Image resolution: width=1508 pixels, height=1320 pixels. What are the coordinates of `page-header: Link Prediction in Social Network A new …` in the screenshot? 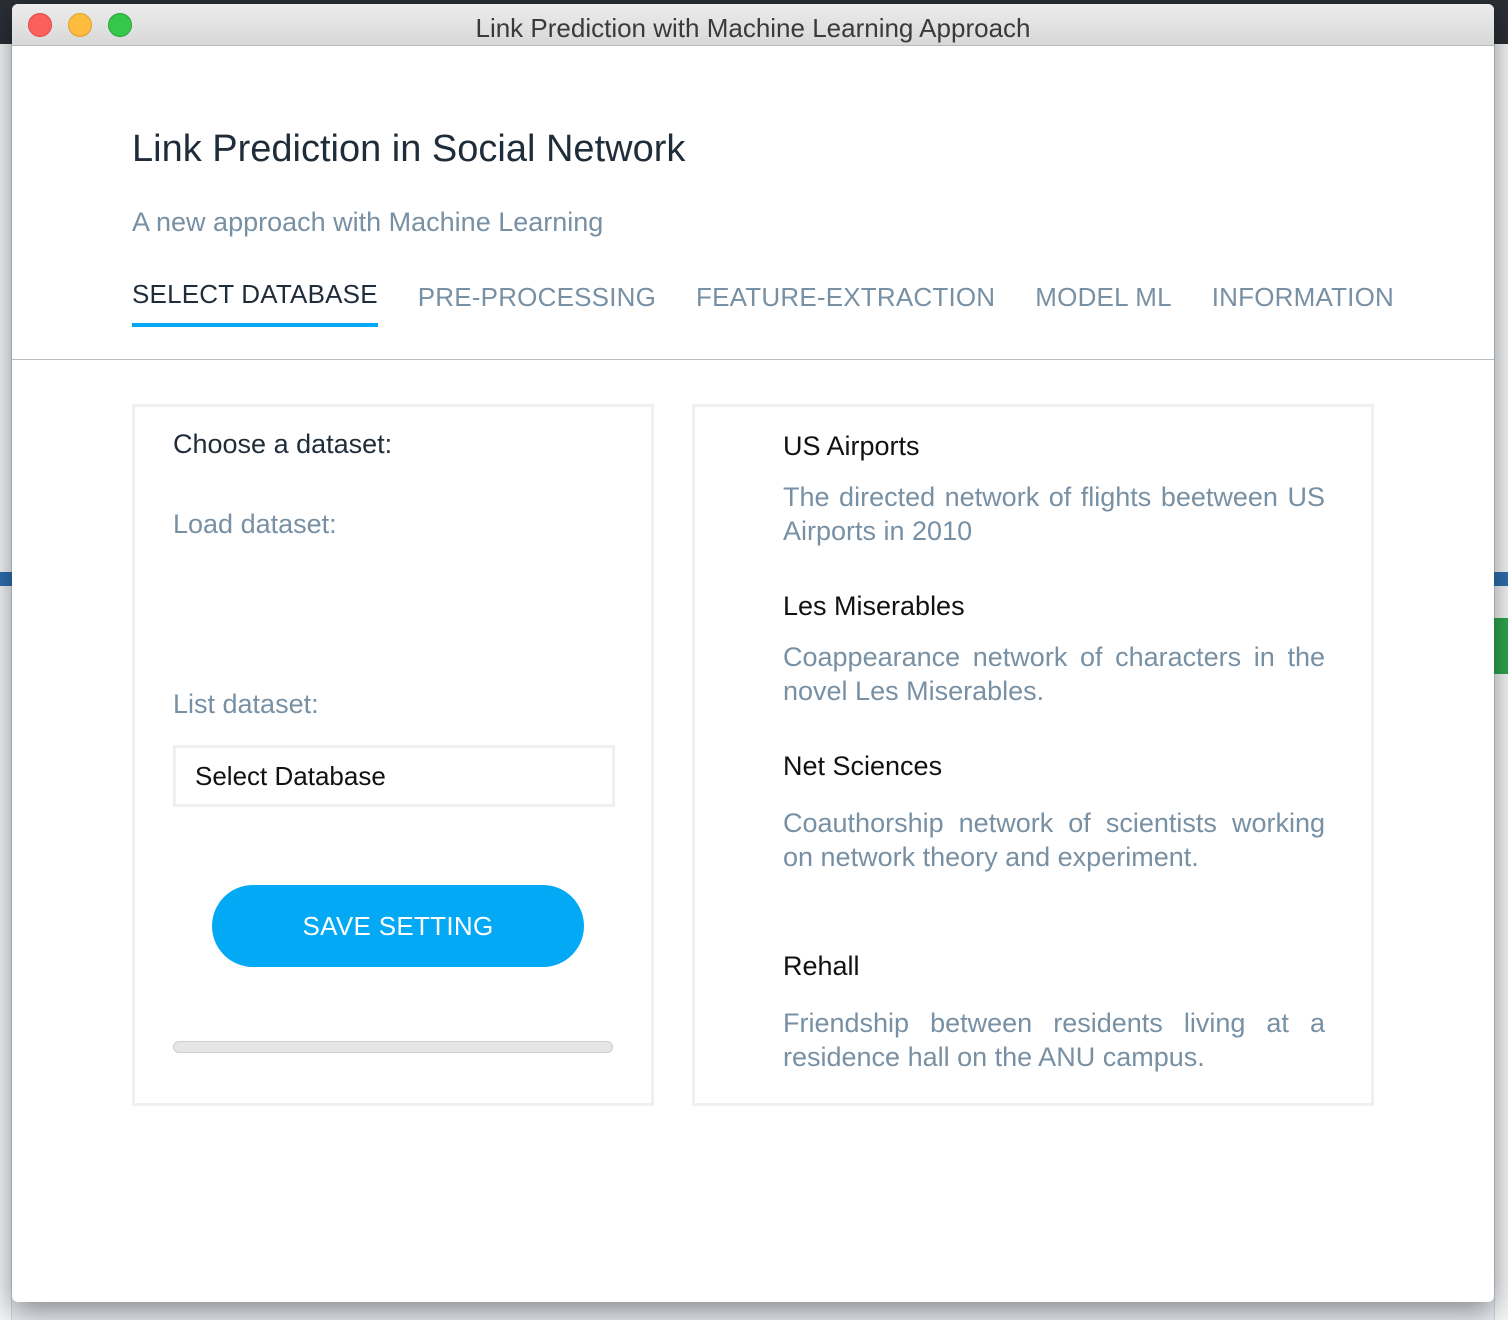 It's located at (408, 183).